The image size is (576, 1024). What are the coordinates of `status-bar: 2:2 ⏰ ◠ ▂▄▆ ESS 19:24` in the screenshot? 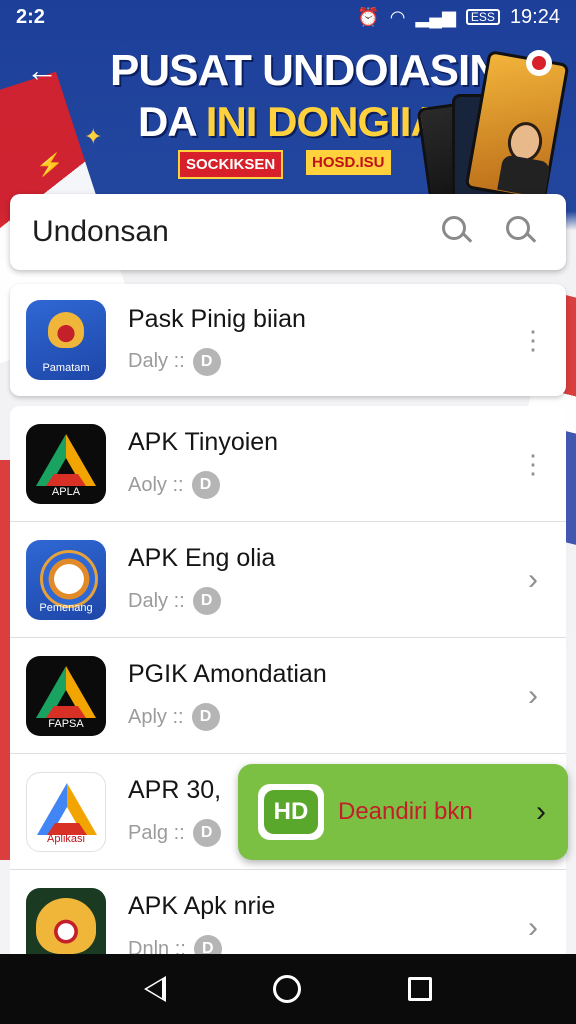 It's located at (288, 17).